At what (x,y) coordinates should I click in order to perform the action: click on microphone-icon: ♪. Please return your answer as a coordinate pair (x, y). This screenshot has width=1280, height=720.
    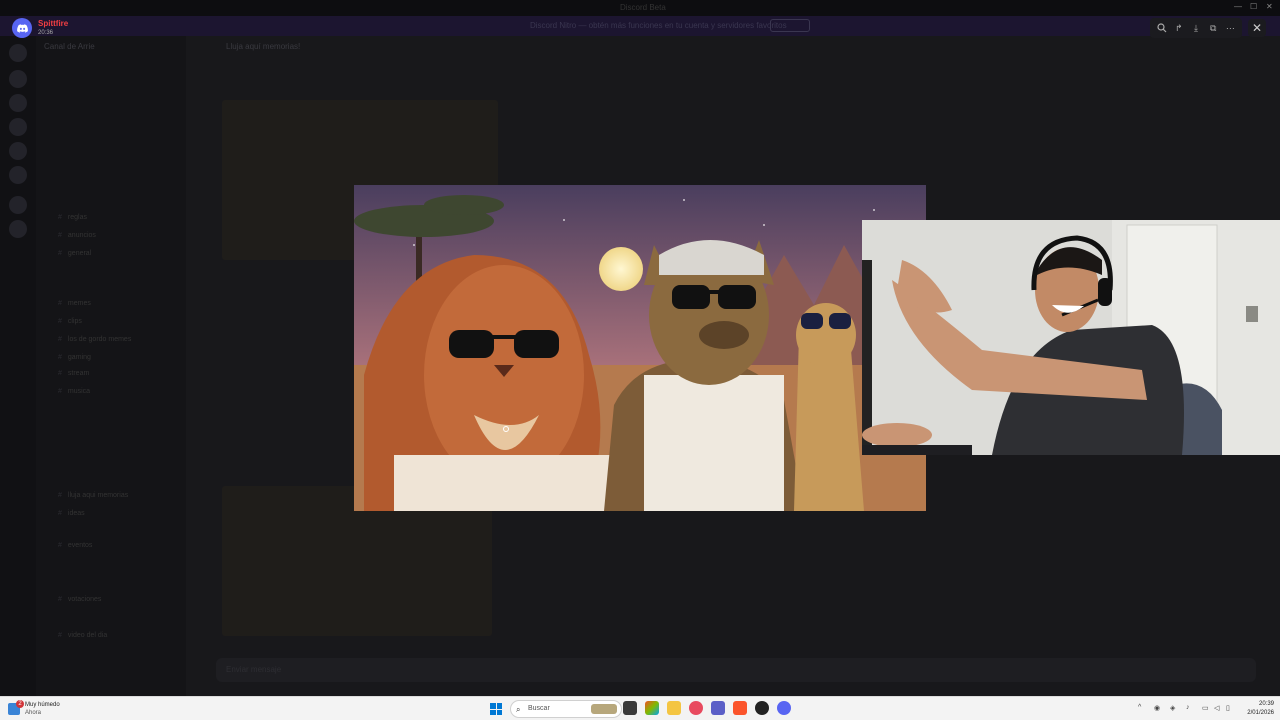
    Looking at the image, I should click on (1188, 707).